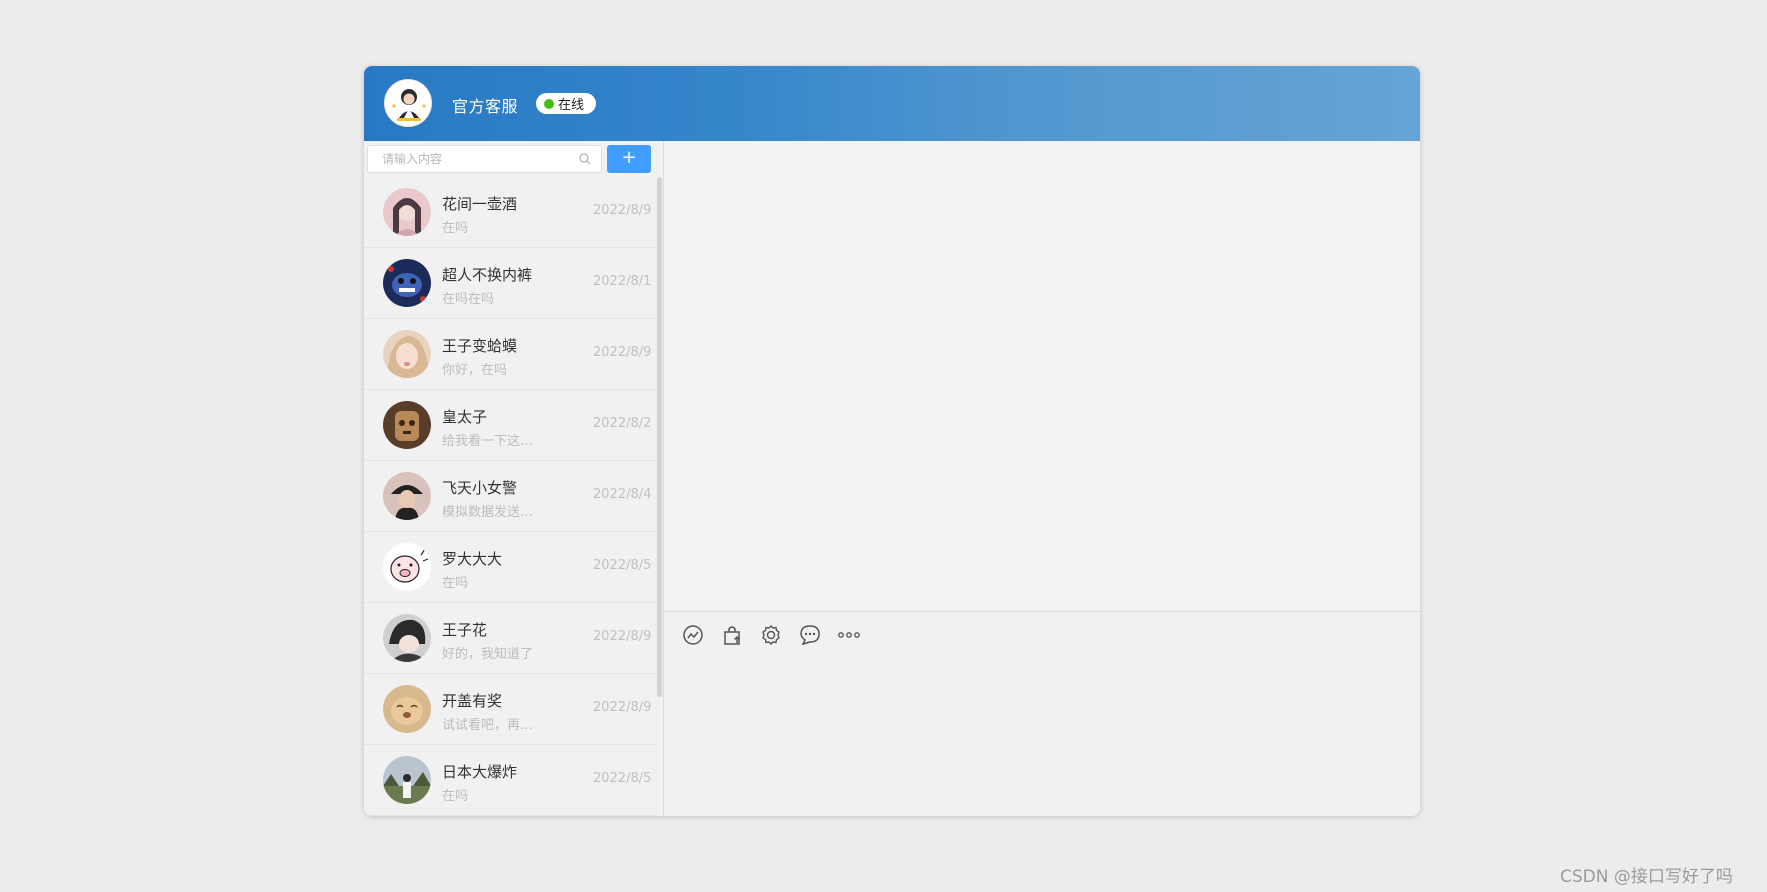  Describe the element at coordinates (1042, 736) in the screenshot. I see `message-input-area` at that location.